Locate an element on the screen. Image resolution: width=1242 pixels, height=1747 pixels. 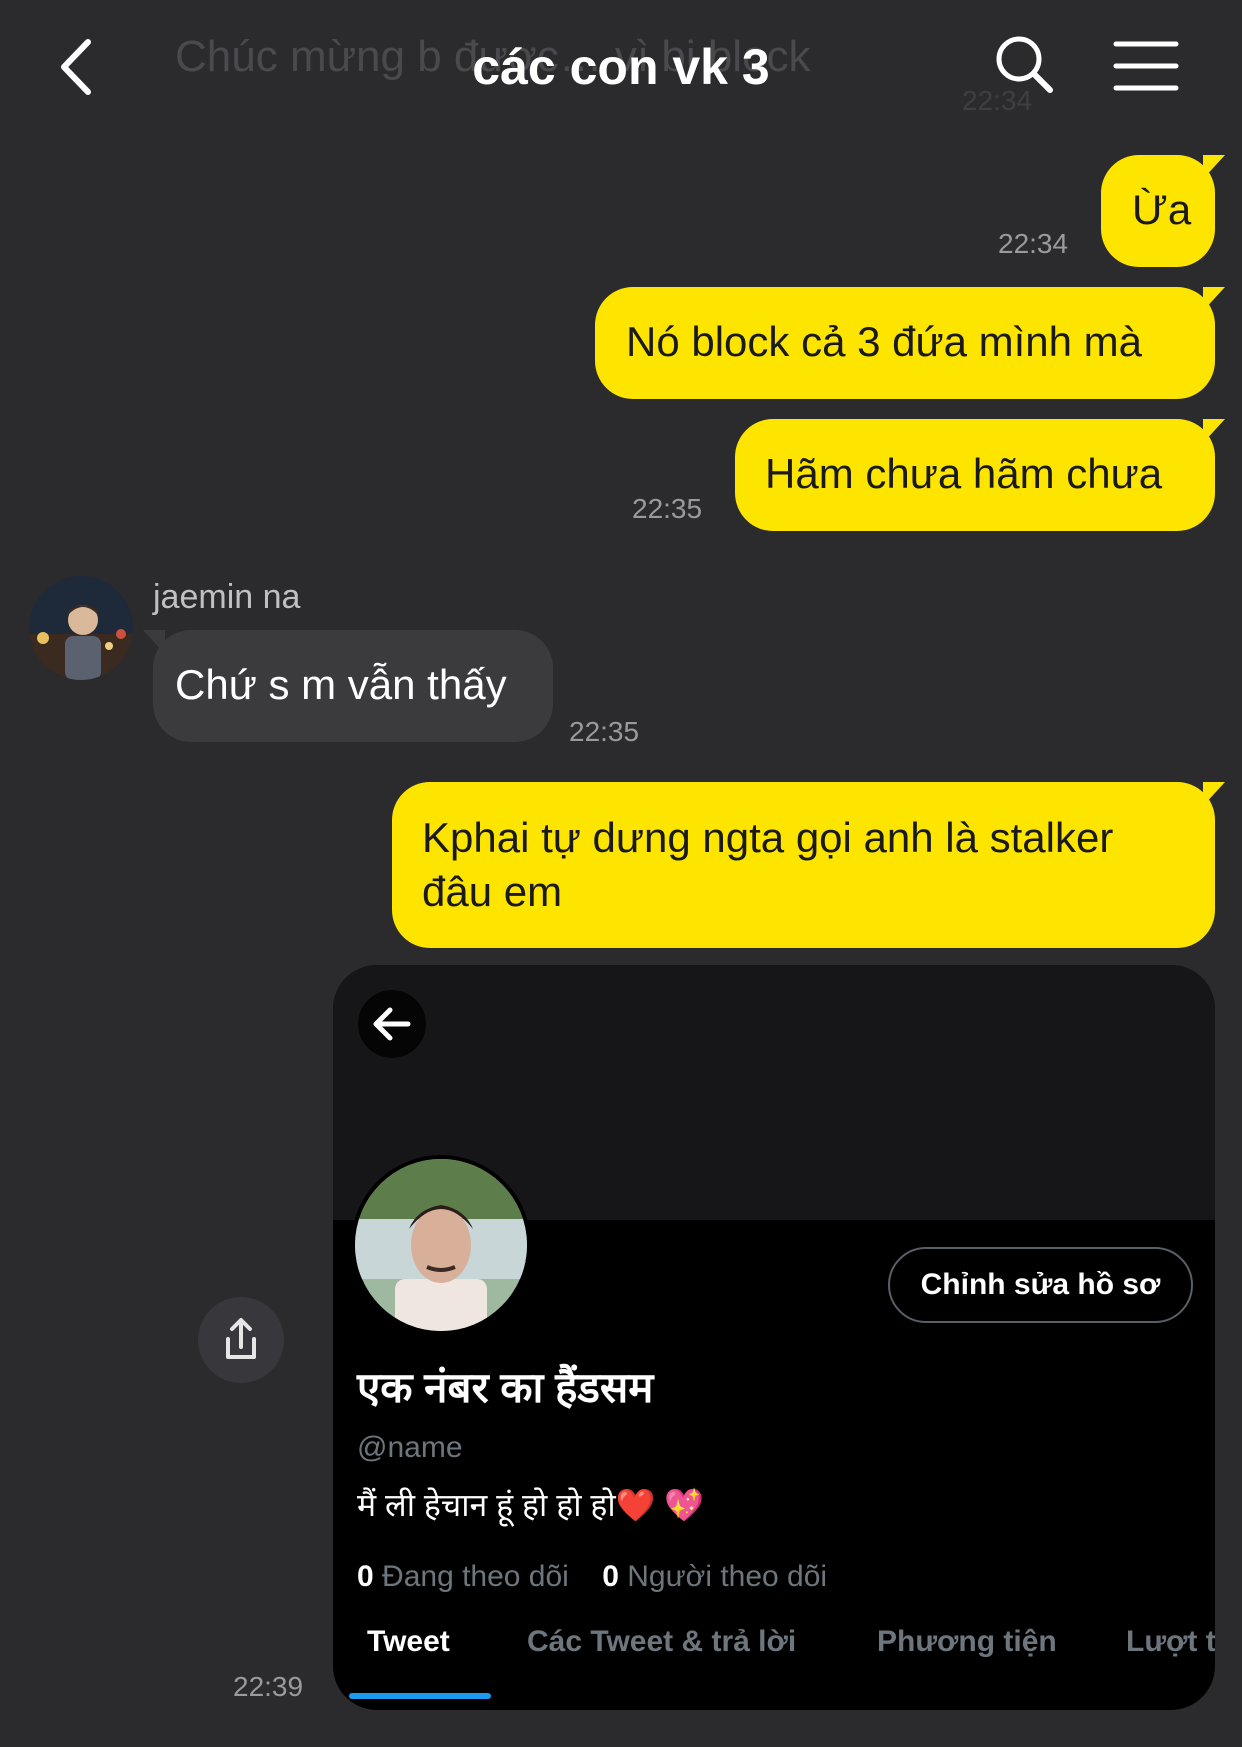
message-text: Hãm chưa hãm chưa is located at coordinates (964, 473).